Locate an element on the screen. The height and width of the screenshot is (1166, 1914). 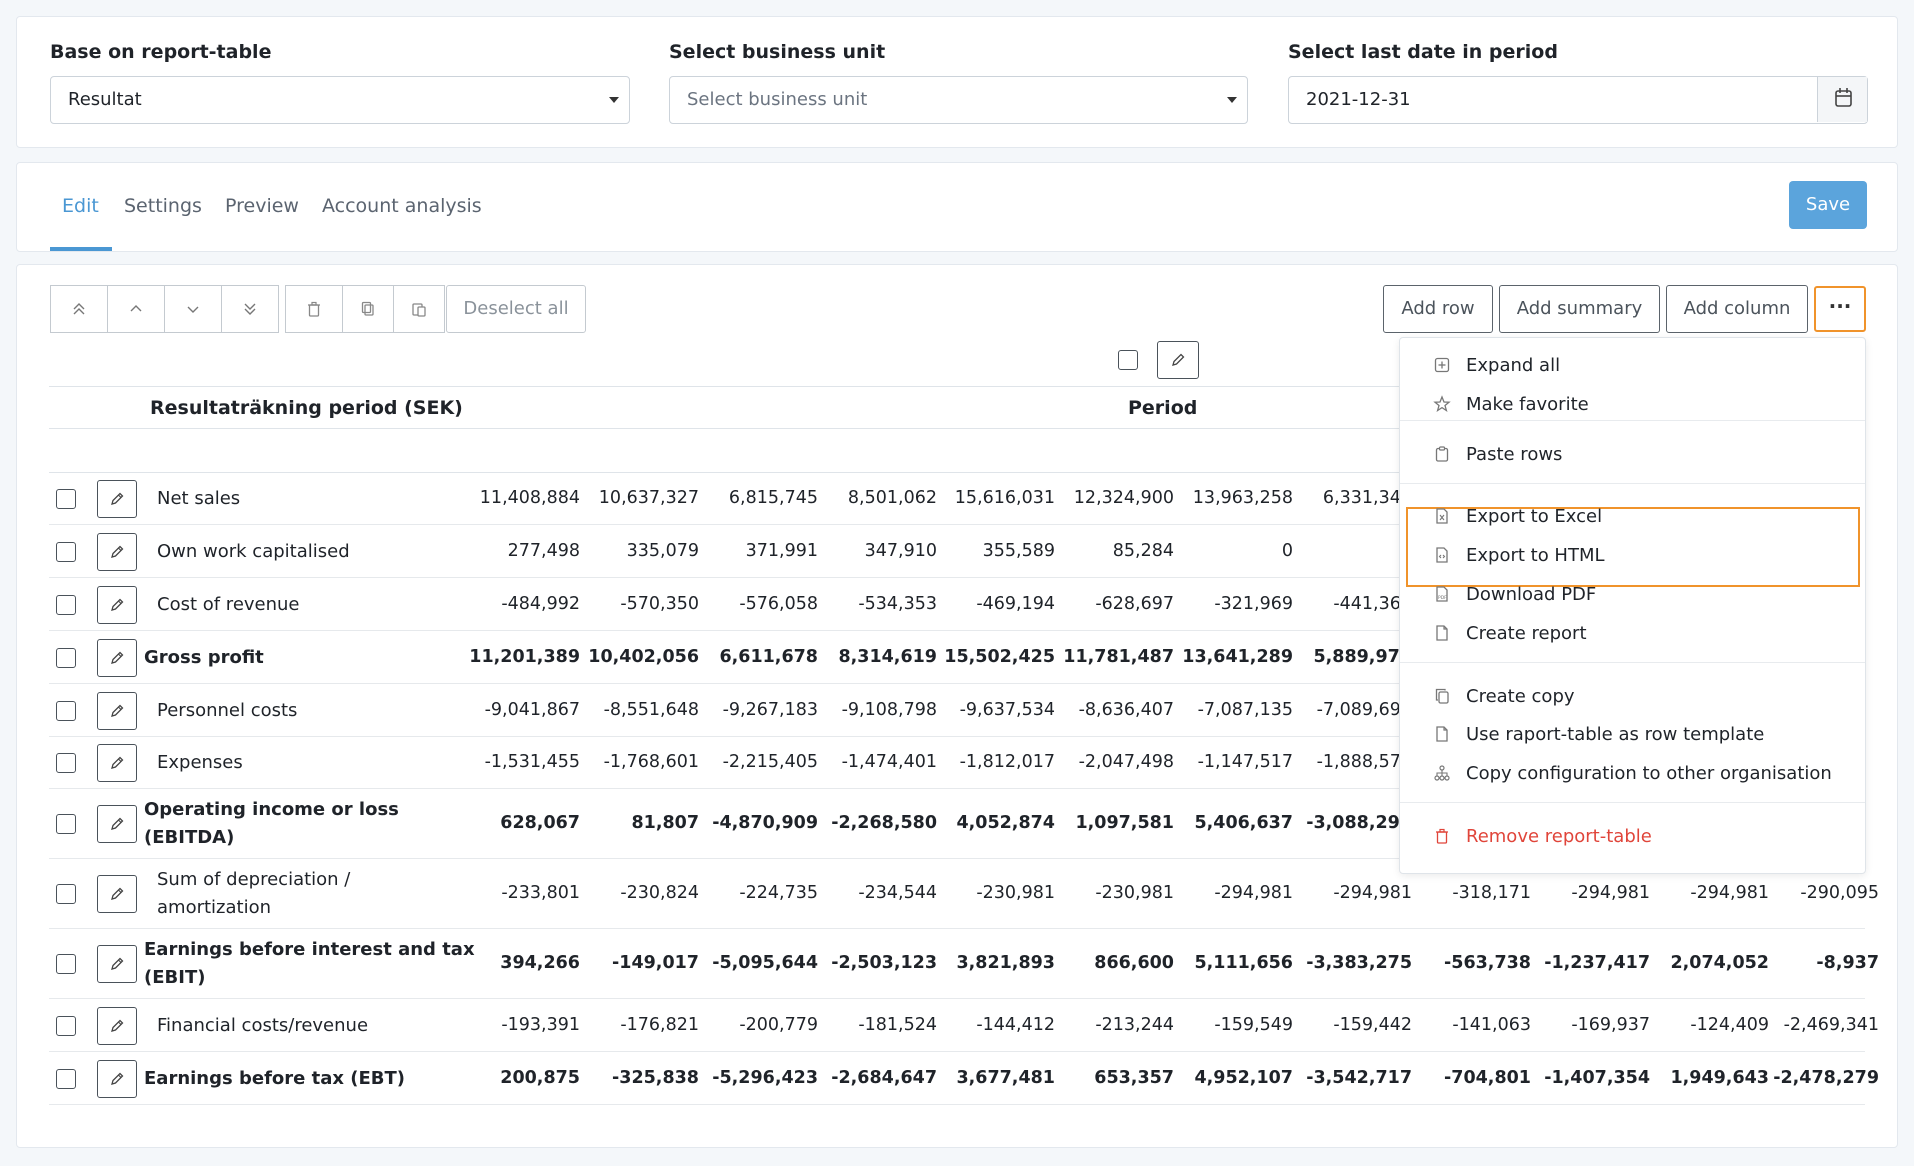
tab-preview: Preview is located at coordinates (262, 206).